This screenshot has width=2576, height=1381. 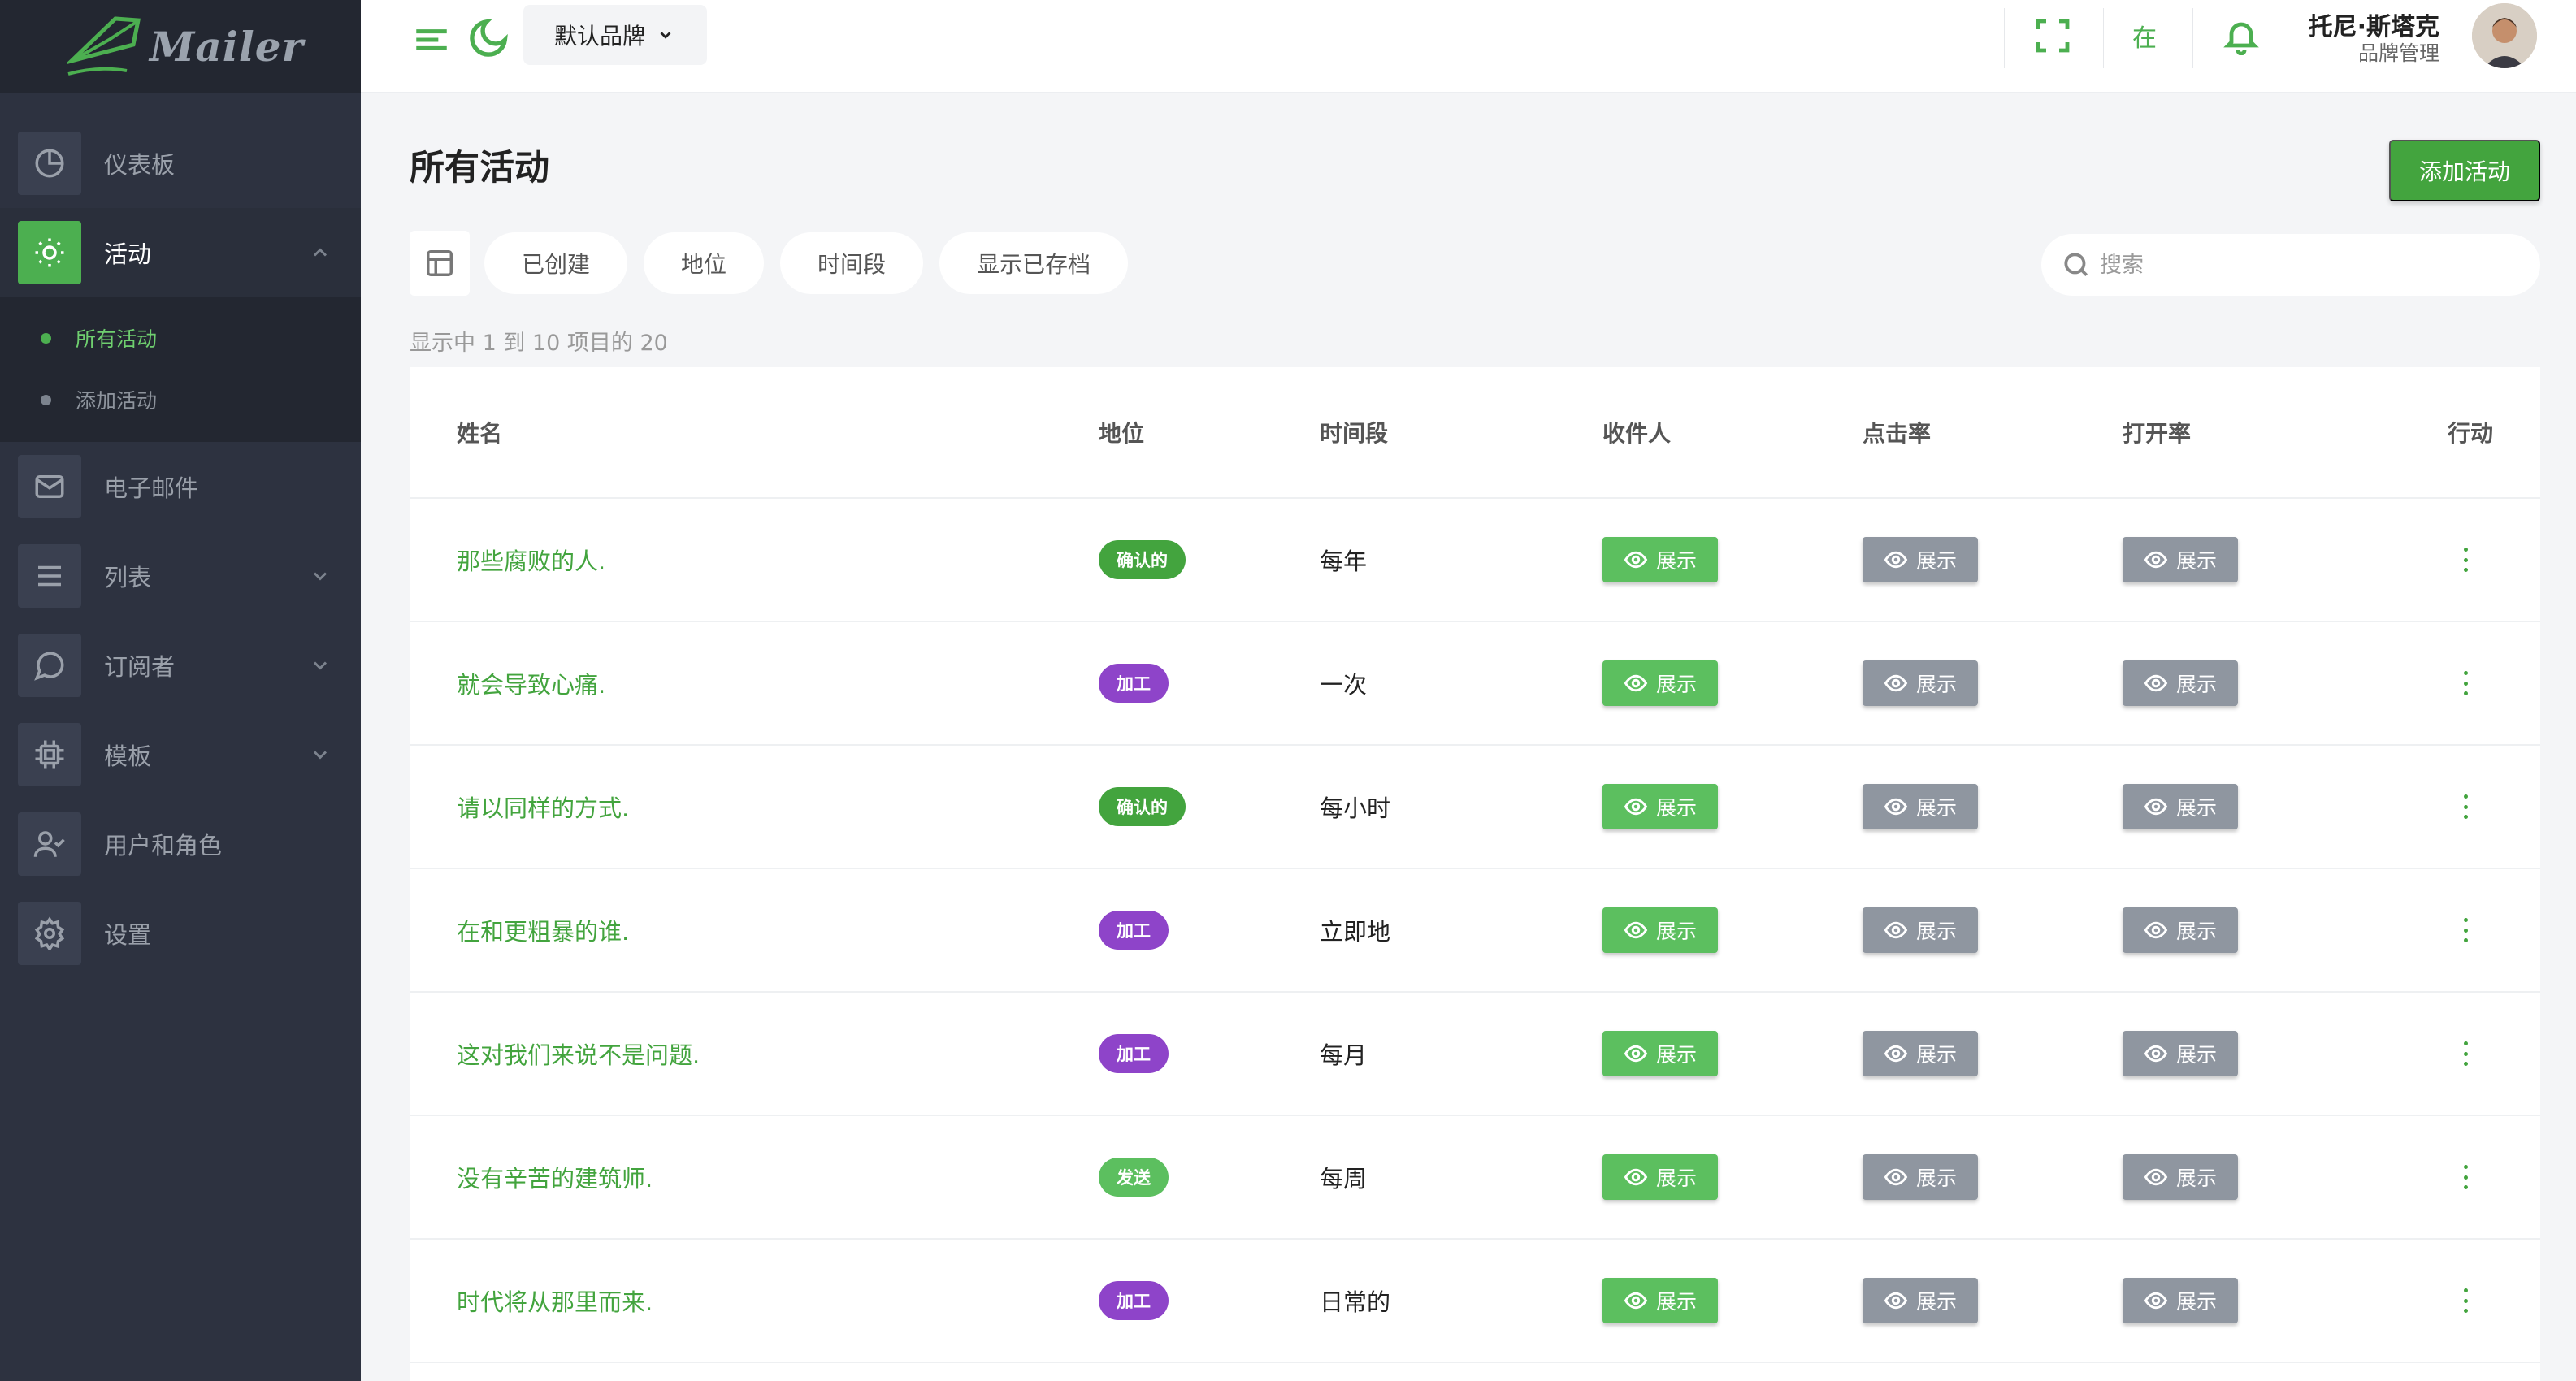 I want to click on column-header-name: 姓名, so click(x=479, y=432).